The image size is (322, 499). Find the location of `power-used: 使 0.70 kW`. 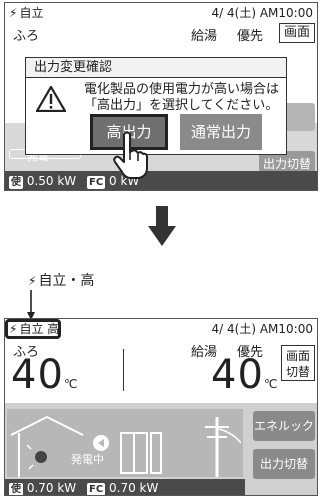

power-used: 使 0.70 kW is located at coordinates (43, 487).